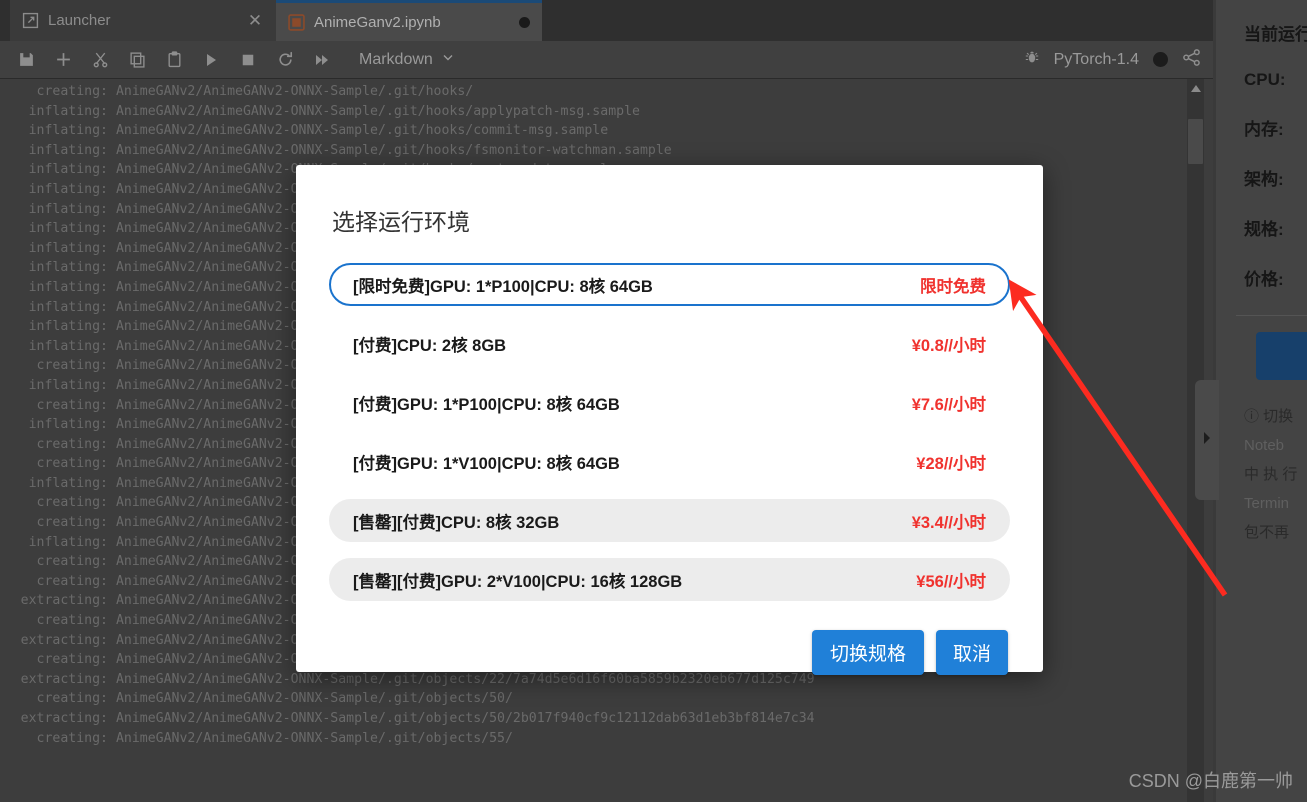 The height and width of the screenshot is (802, 1307). I want to click on environment-option-price: ¥0.8//小时, so click(948, 345).